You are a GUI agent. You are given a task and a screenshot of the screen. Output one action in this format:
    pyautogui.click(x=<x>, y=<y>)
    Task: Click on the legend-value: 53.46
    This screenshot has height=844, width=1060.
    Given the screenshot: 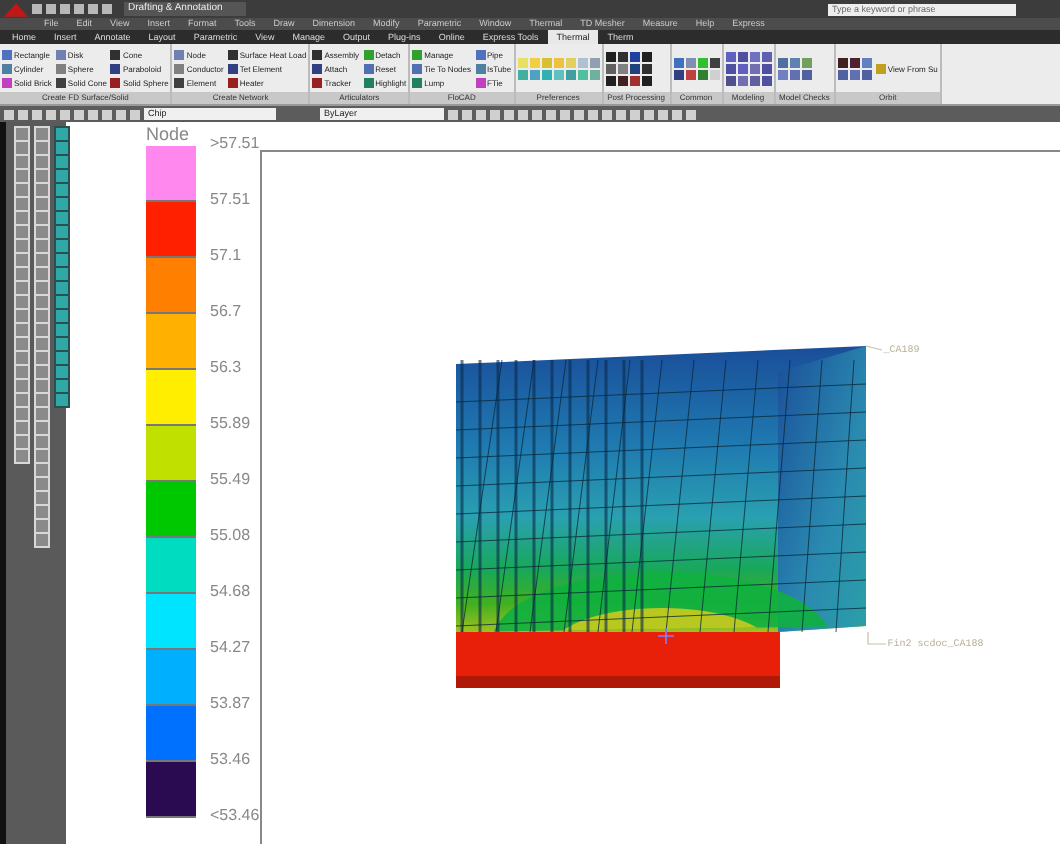 What is the action you would take?
    pyautogui.click(x=230, y=759)
    